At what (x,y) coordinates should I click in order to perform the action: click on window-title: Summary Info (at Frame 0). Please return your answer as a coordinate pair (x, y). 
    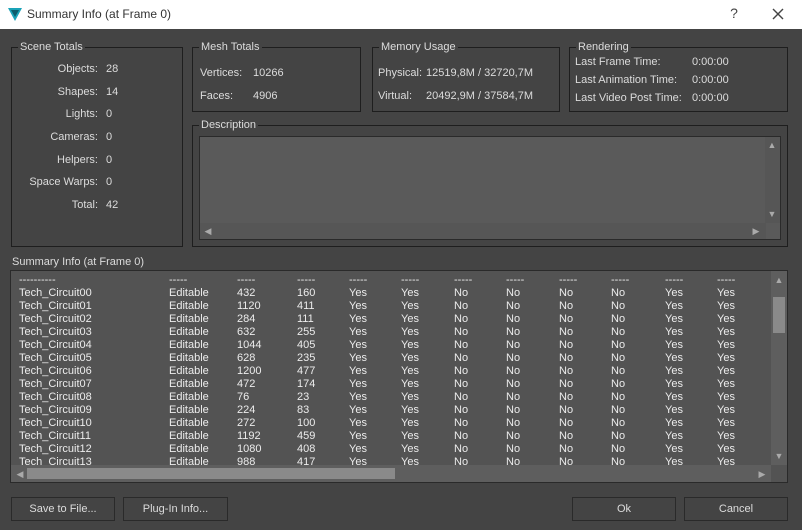
    Looking at the image, I should click on (99, 14).